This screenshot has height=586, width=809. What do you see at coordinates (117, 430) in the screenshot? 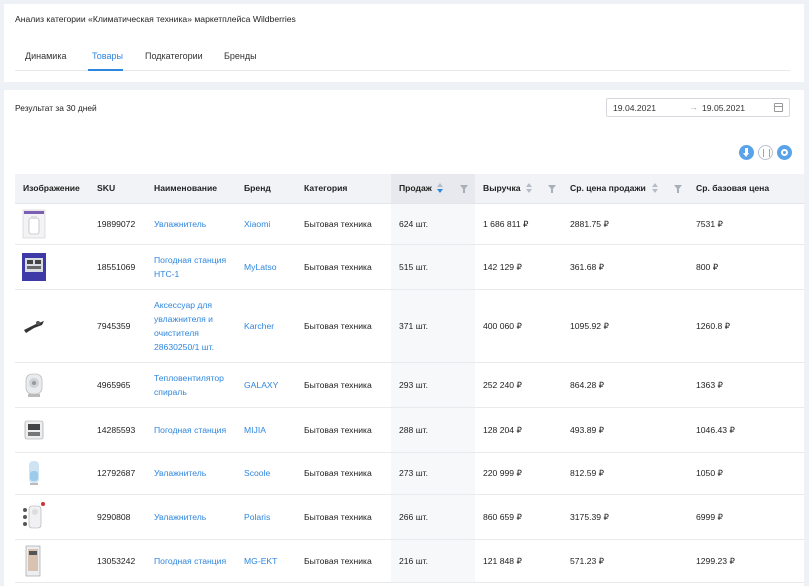
I see `sku-column-cell: 14285593` at bounding box center [117, 430].